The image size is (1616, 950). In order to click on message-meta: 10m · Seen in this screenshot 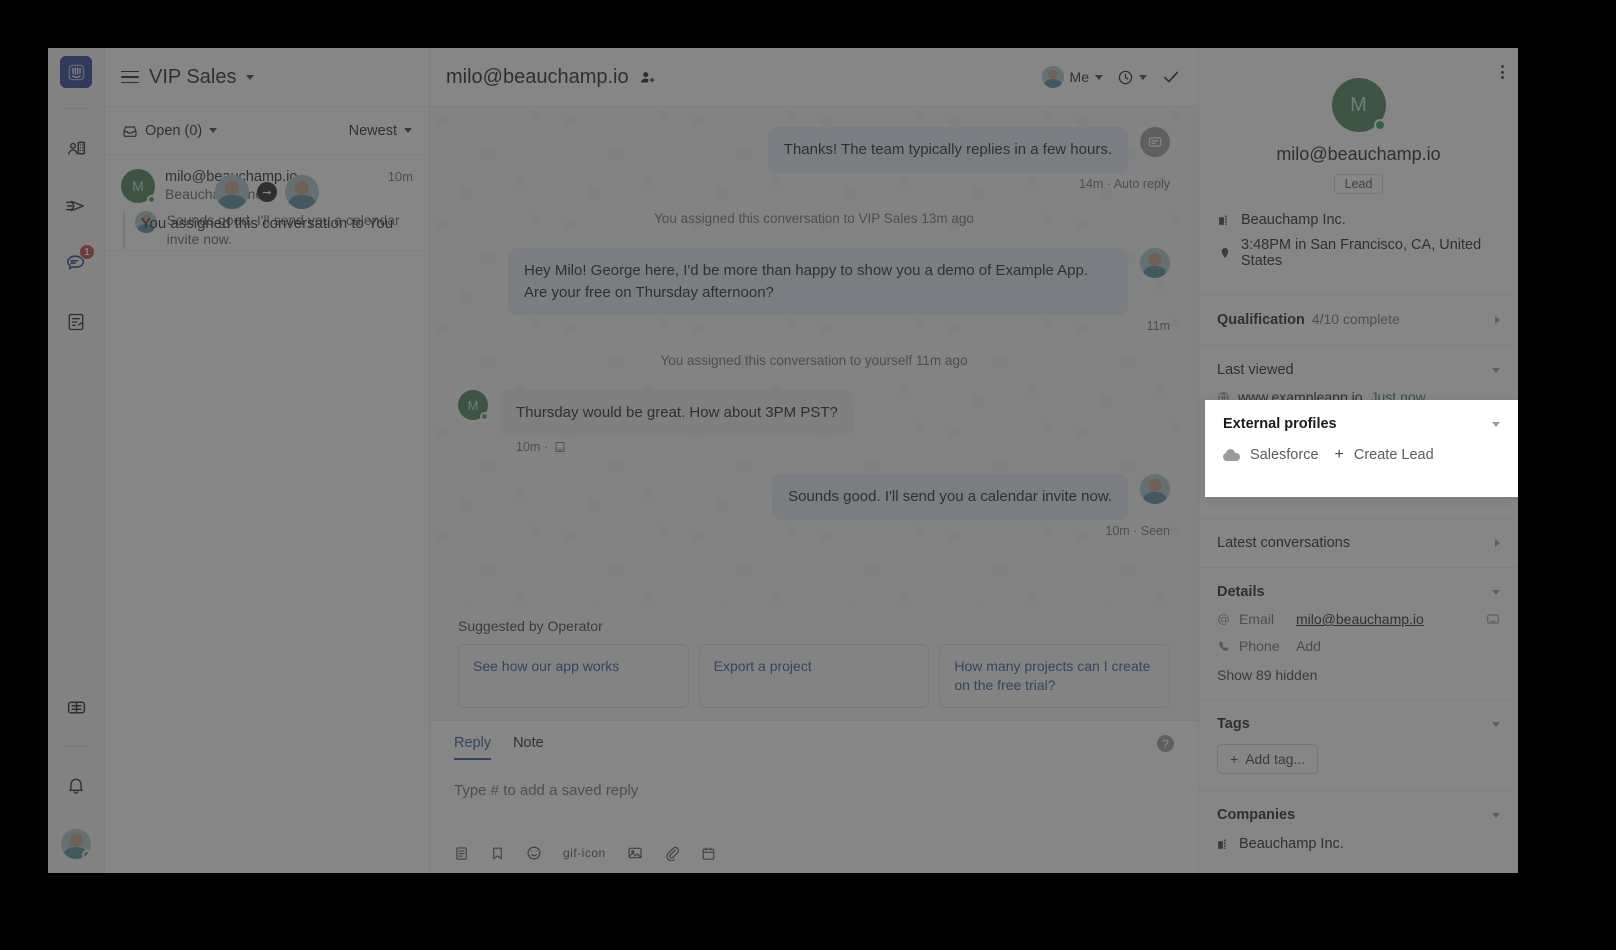, I will do `click(1137, 530)`.